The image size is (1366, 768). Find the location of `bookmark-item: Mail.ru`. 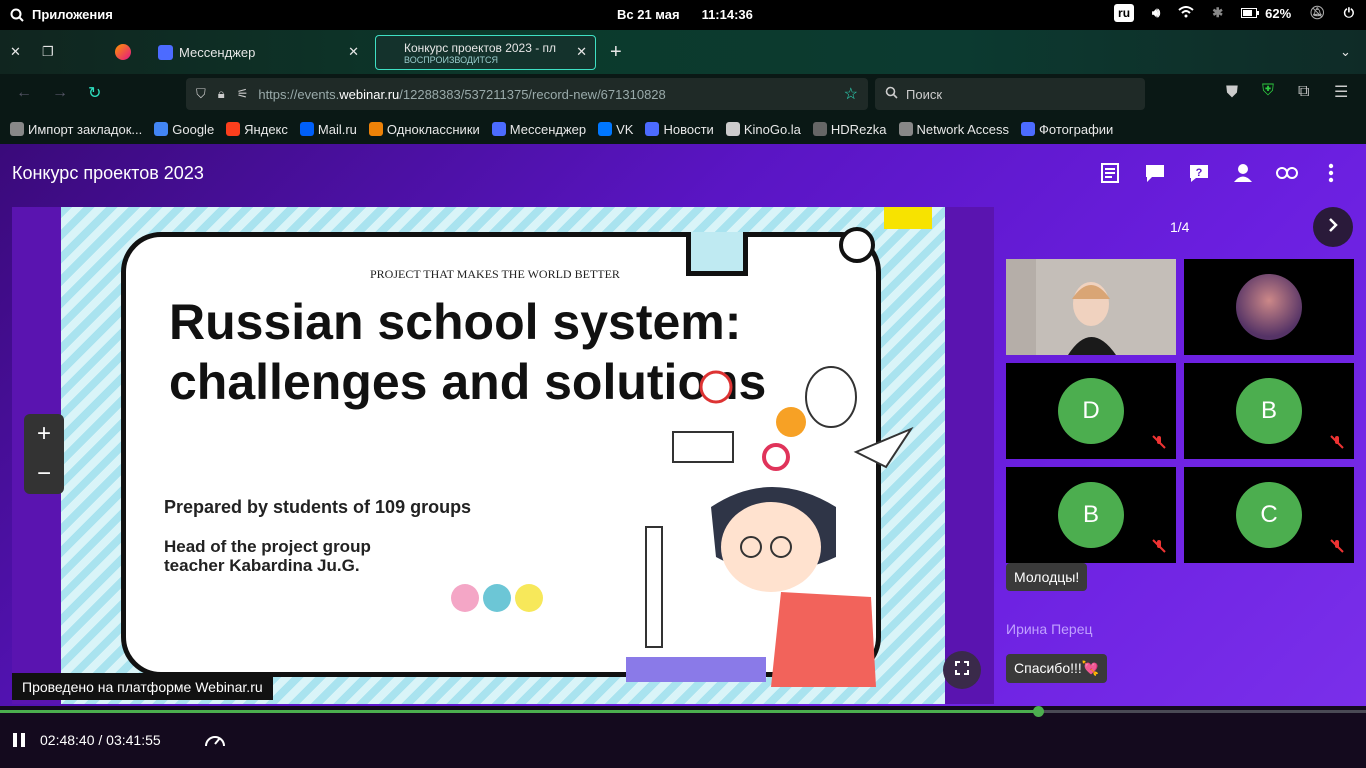

bookmark-item: Mail.ru is located at coordinates (328, 129).